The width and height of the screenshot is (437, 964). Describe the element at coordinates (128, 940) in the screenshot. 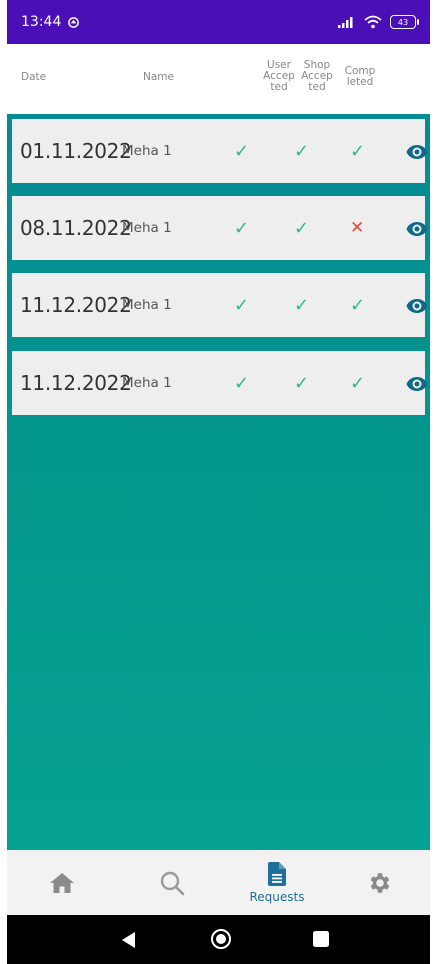

I see `back-icon` at that location.